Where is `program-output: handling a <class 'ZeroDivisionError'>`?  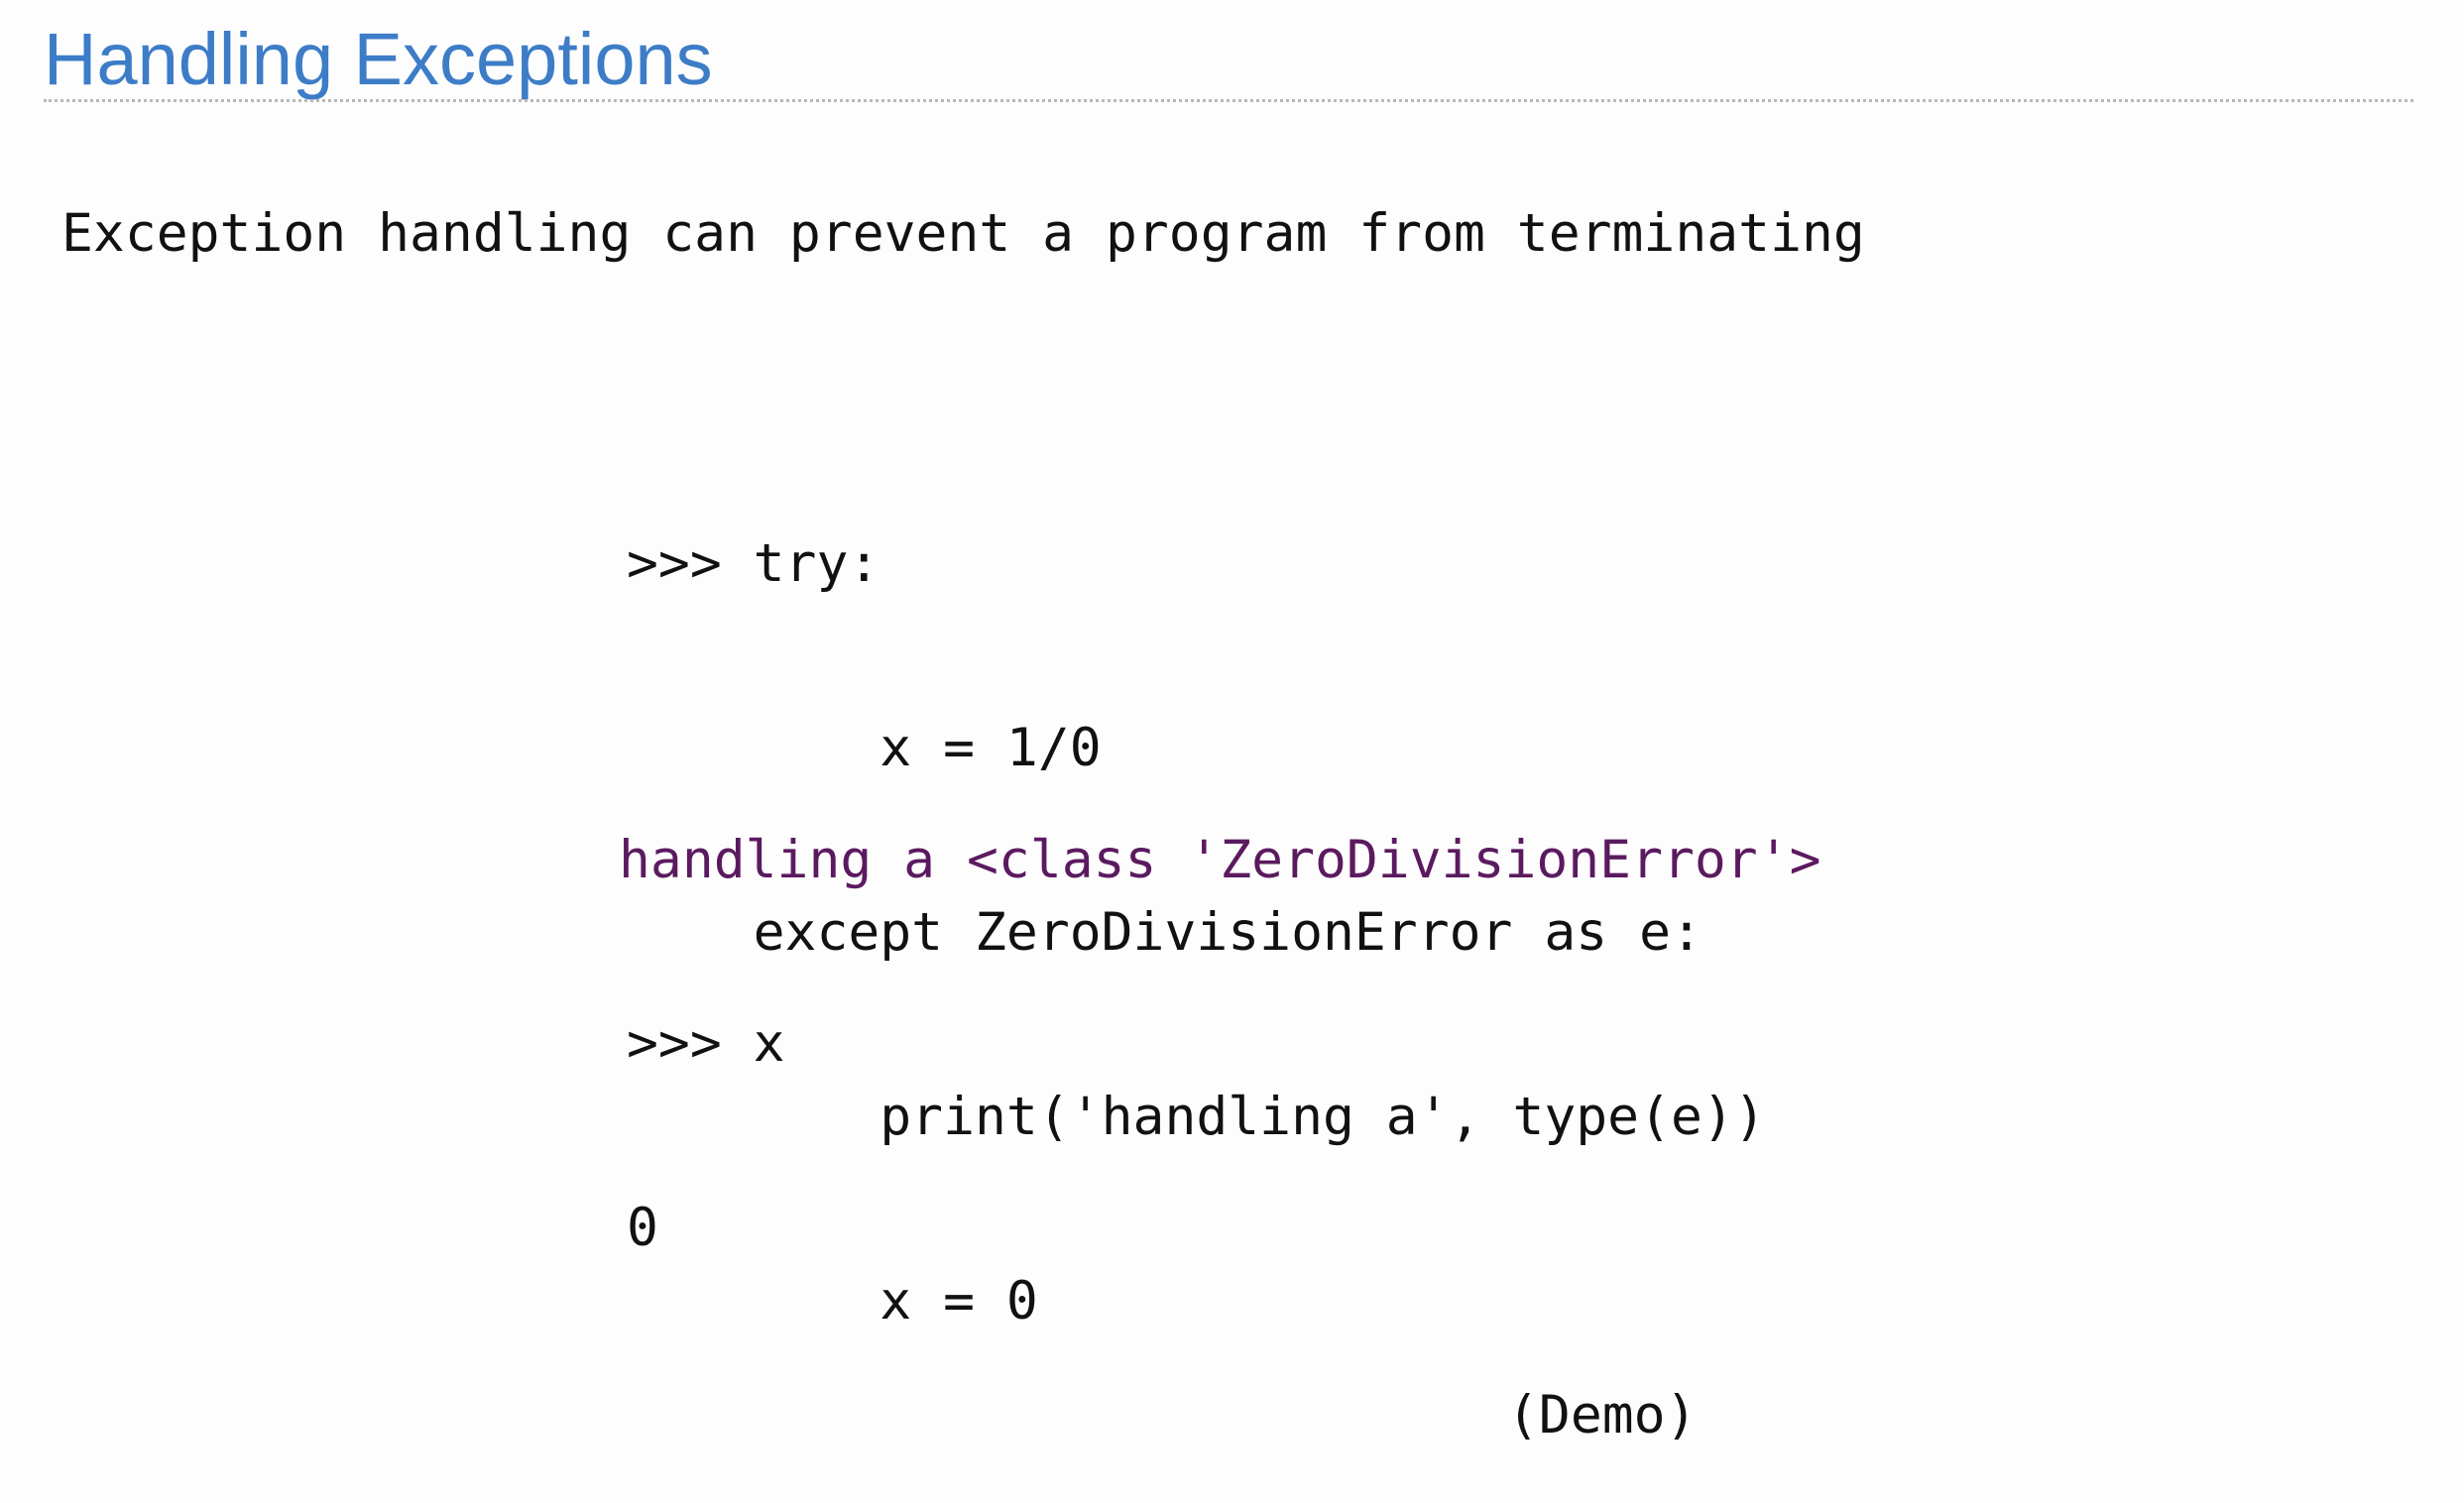 program-output: handling a <class 'ZeroDivisionError'> is located at coordinates (1220, 860).